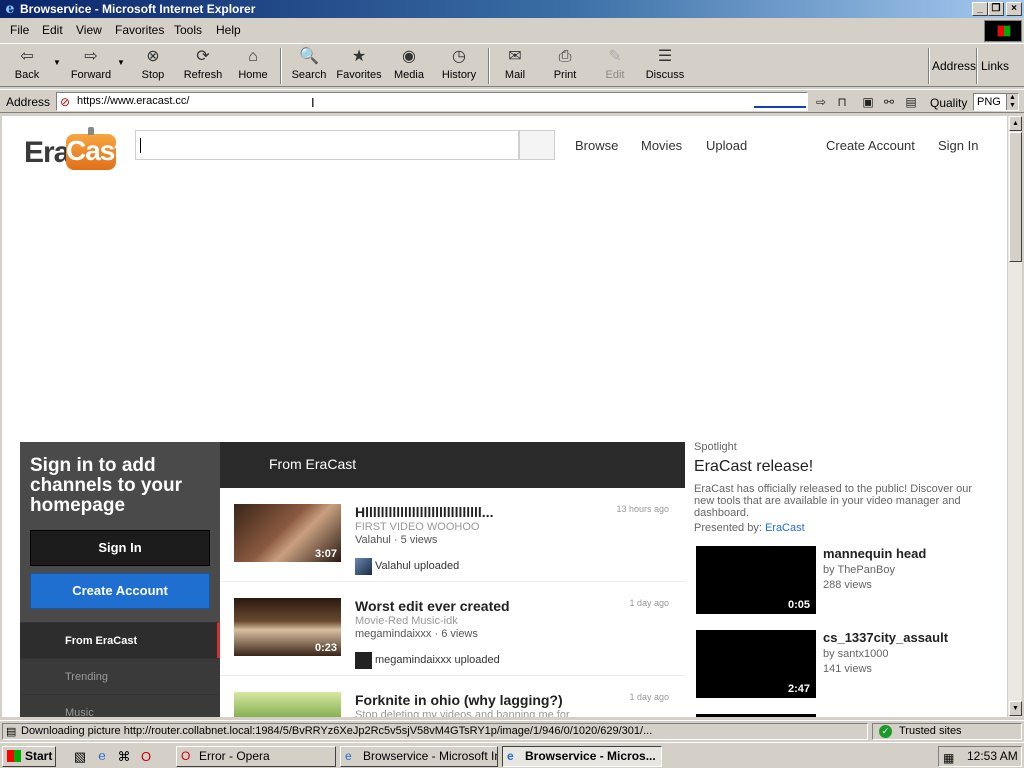 The width and height of the screenshot is (1024, 768). What do you see at coordinates (489, 66) in the screenshot?
I see `toolbar-separator` at bounding box center [489, 66].